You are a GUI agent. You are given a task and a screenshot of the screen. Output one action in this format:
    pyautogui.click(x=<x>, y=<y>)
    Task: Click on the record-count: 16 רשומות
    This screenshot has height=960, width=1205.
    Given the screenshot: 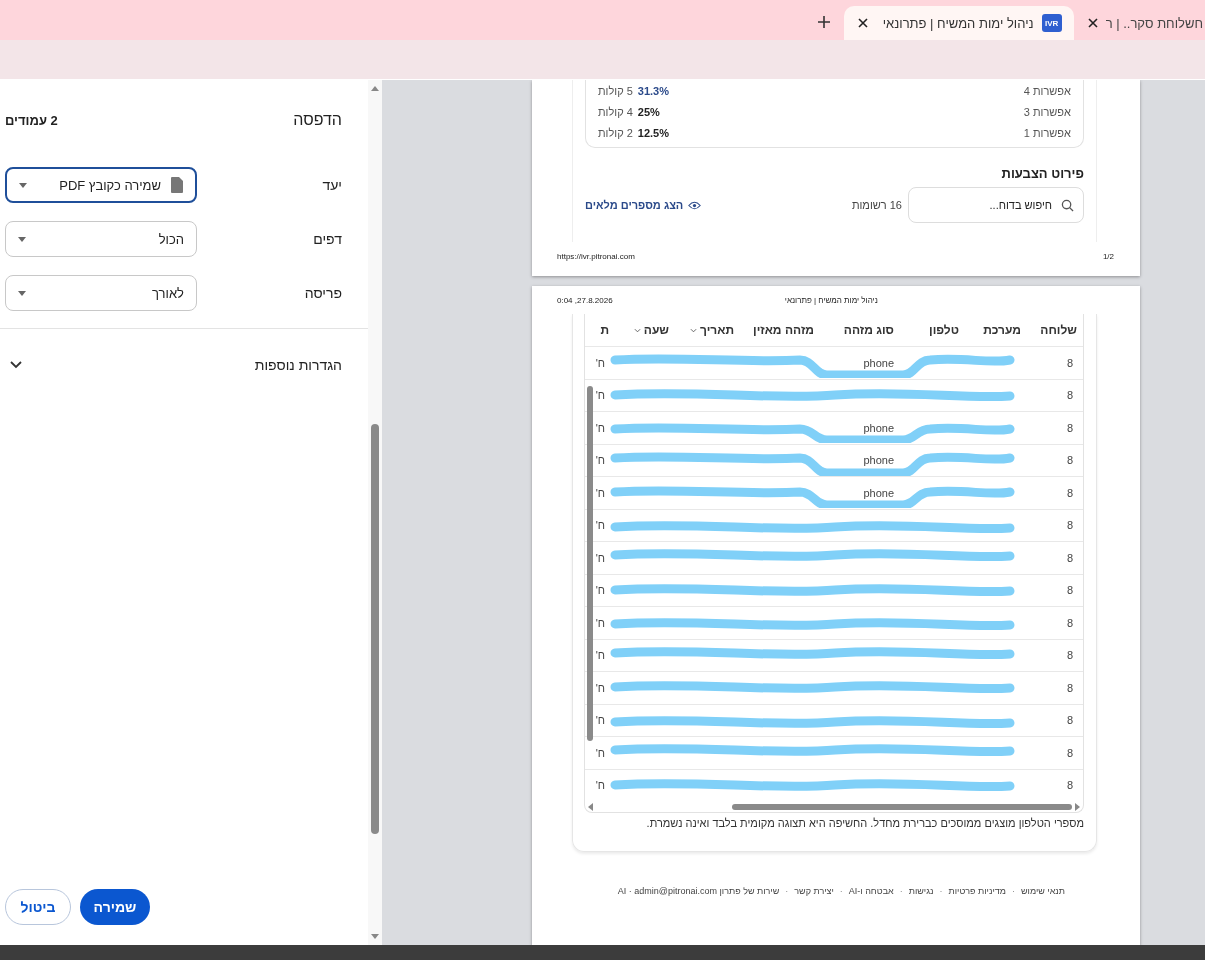 What is the action you would take?
    pyautogui.click(x=876, y=205)
    